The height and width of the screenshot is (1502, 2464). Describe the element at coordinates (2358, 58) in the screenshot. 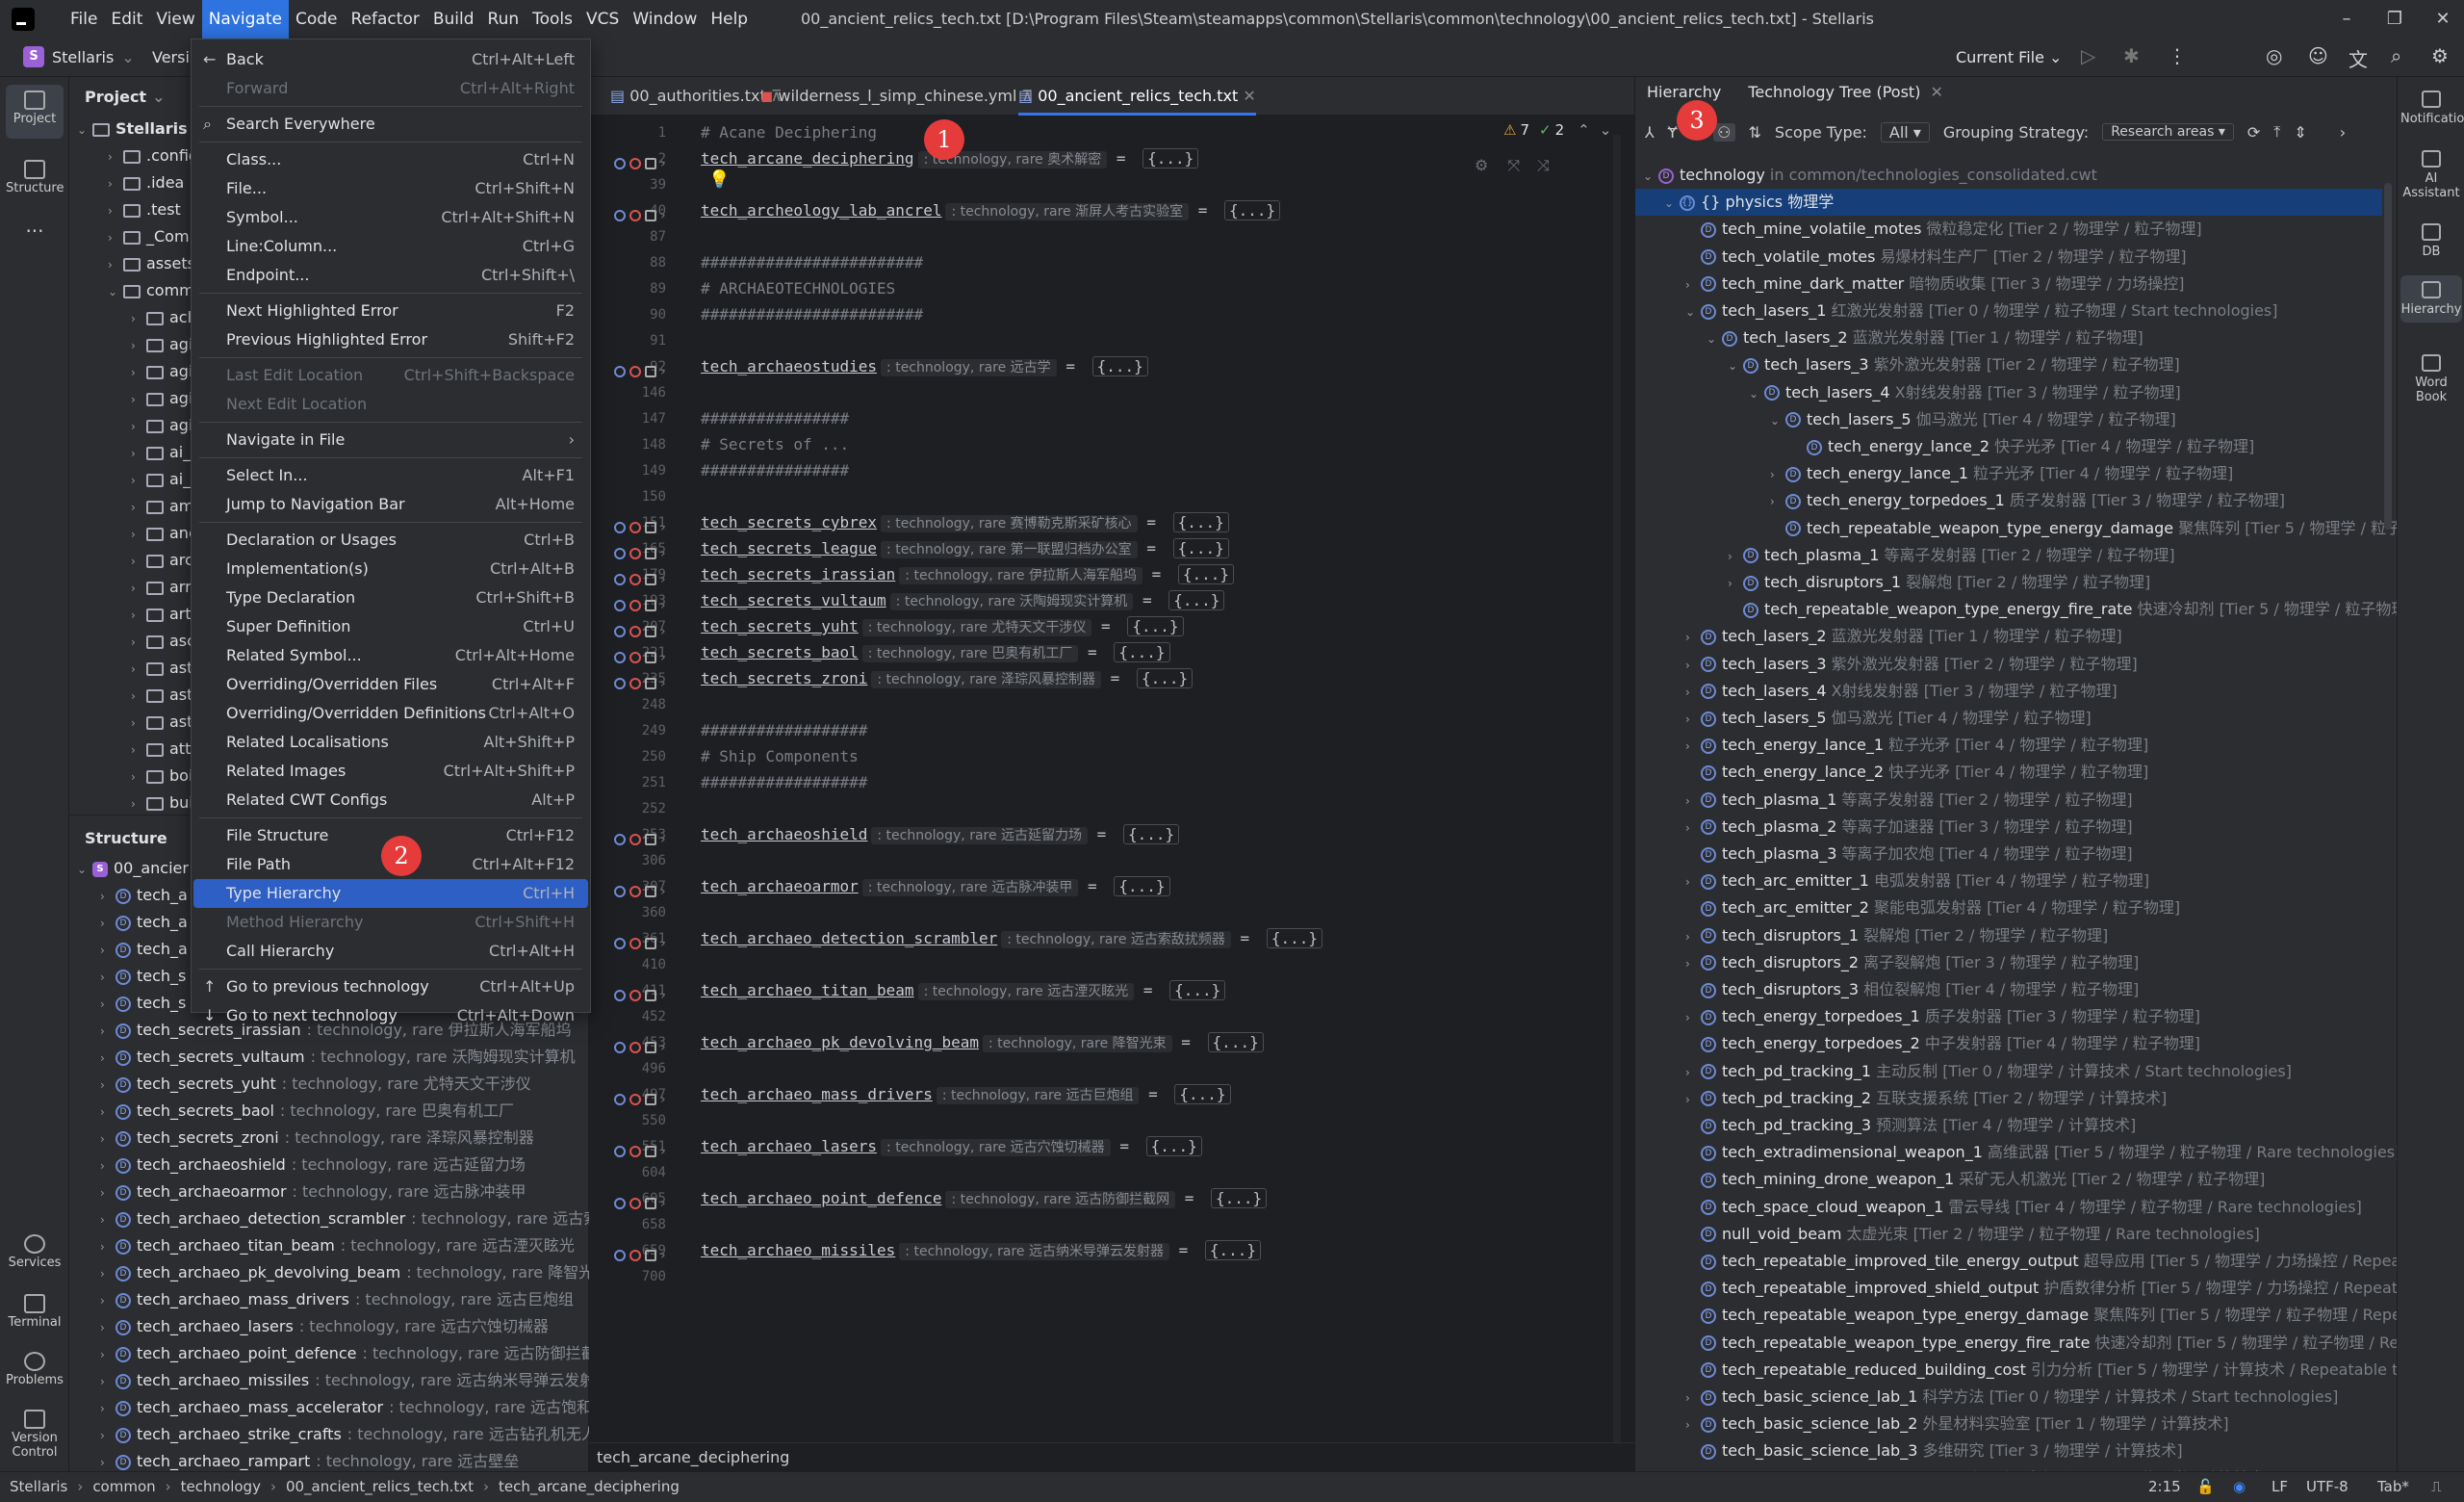

I see `translate-icon: 文` at that location.